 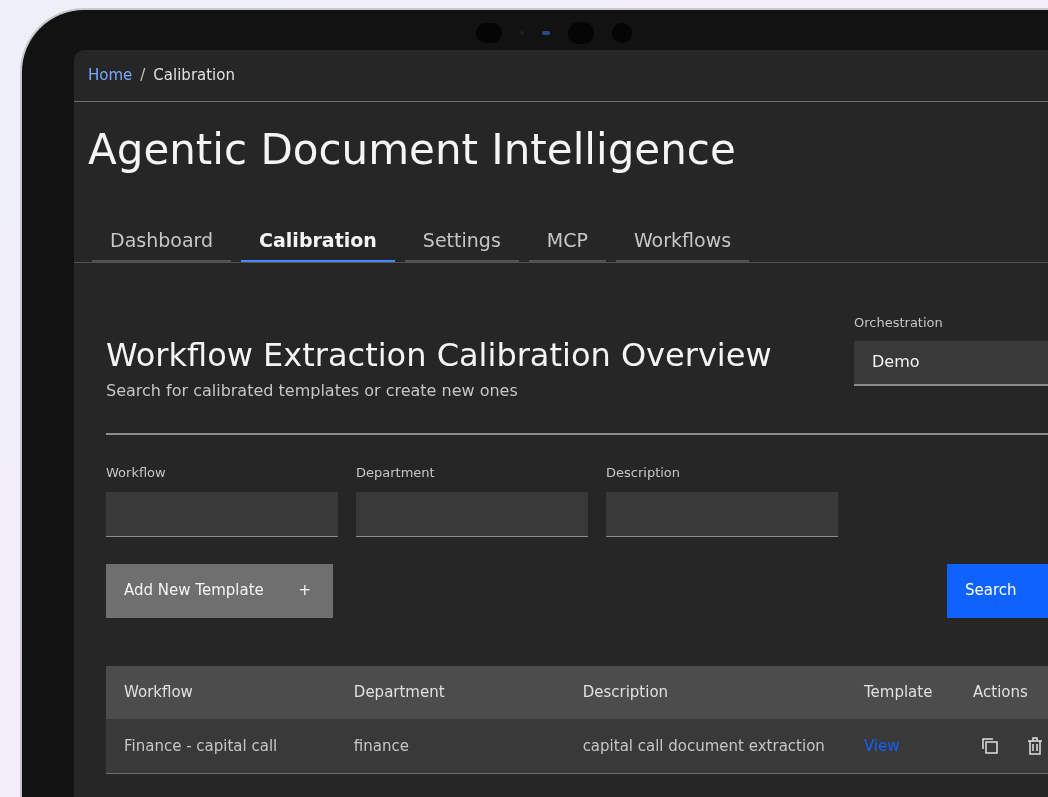 I want to click on table-cell: finance, so click(x=381, y=745).